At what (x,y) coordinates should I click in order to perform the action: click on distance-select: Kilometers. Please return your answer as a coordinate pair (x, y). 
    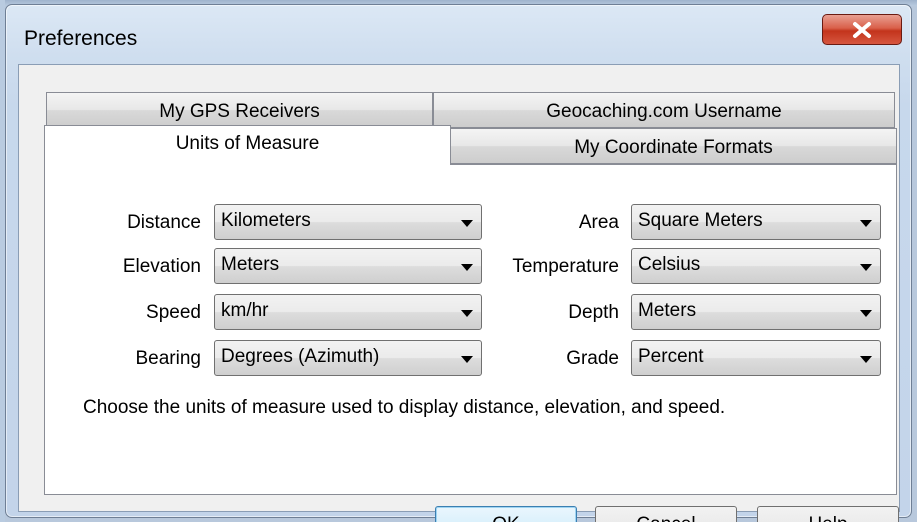
    Looking at the image, I should click on (348, 222).